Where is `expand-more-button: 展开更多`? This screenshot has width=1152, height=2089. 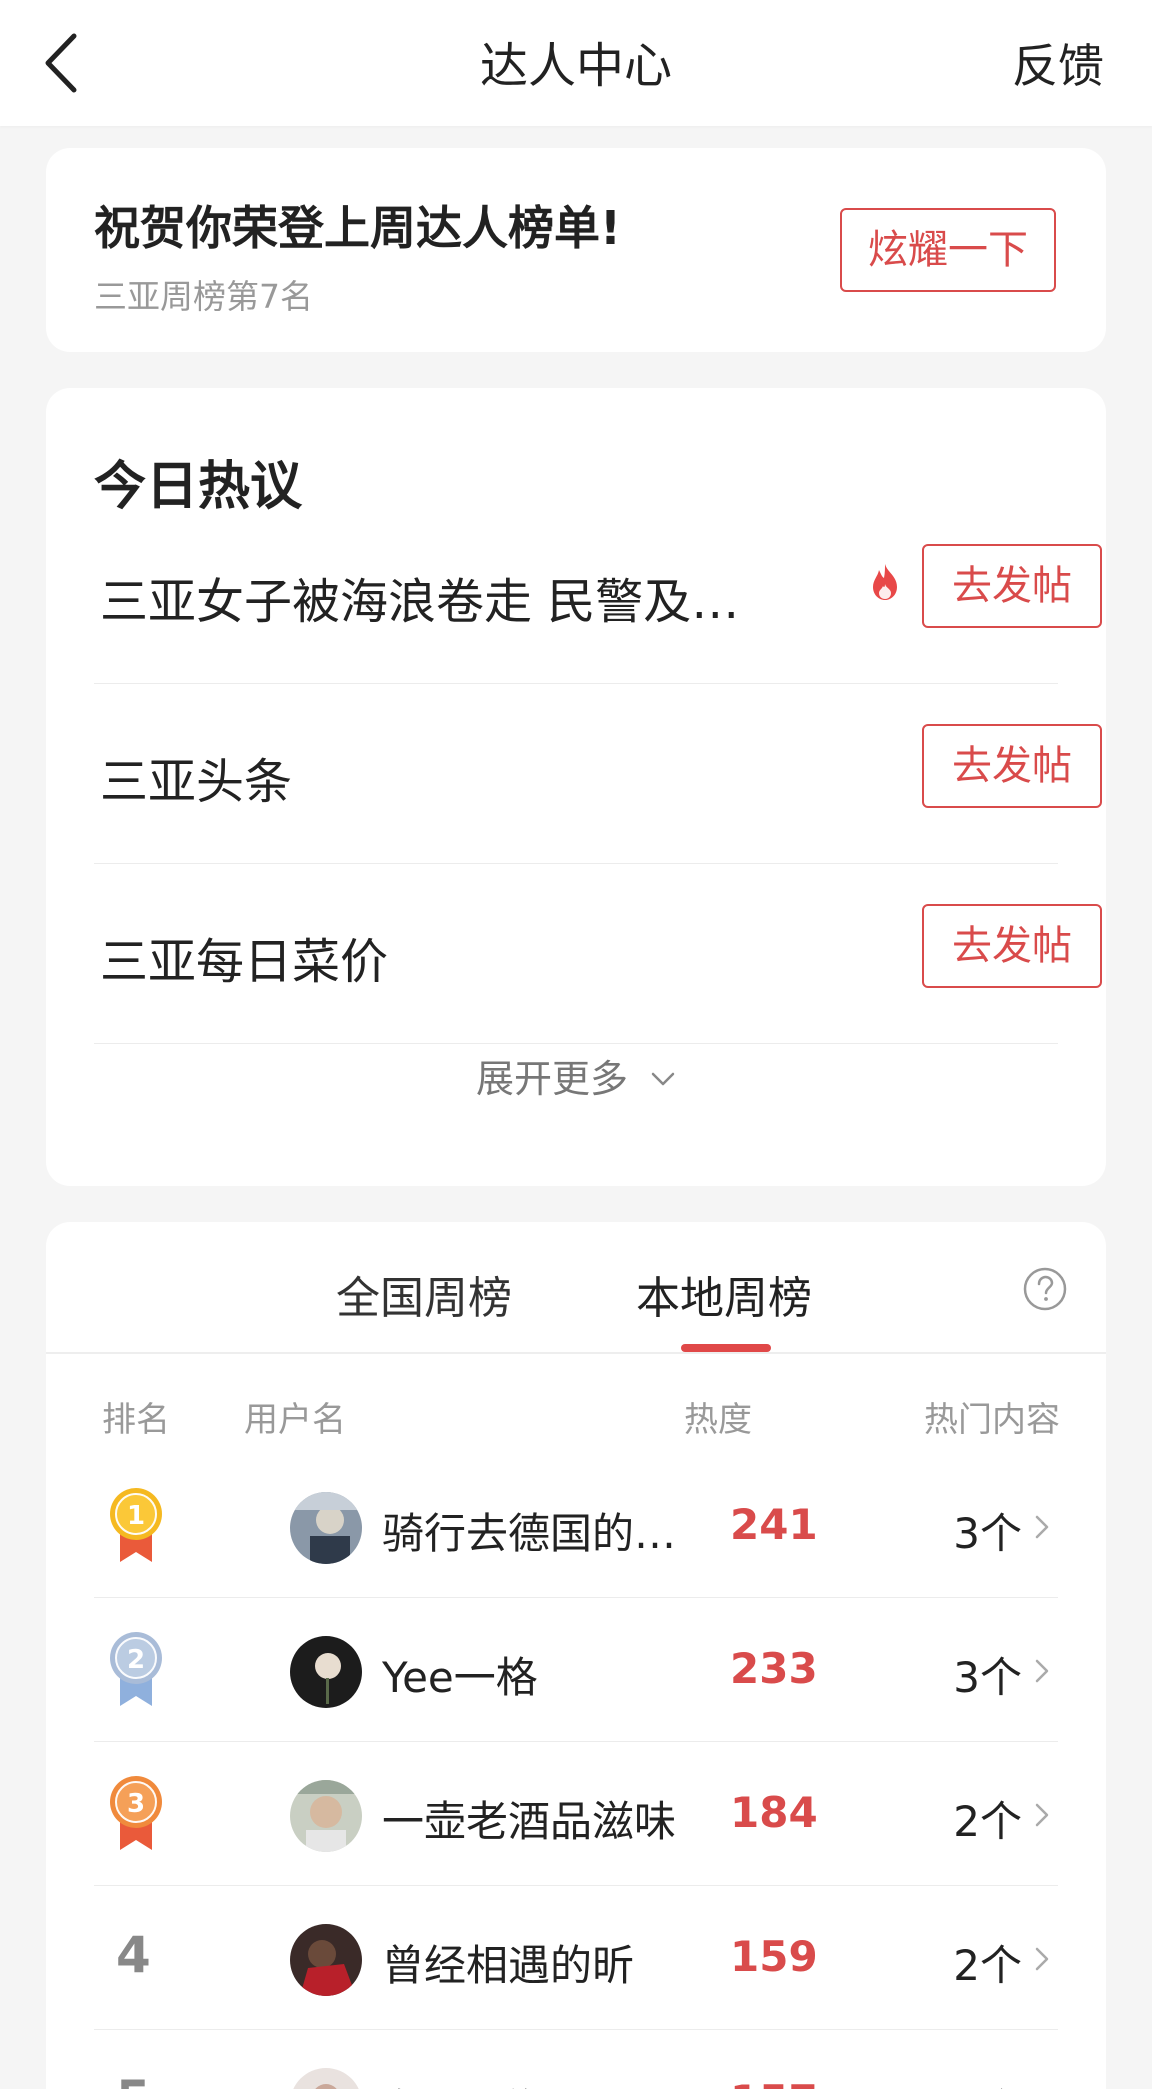
expand-more-button: 展开更多 is located at coordinates (576, 1075).